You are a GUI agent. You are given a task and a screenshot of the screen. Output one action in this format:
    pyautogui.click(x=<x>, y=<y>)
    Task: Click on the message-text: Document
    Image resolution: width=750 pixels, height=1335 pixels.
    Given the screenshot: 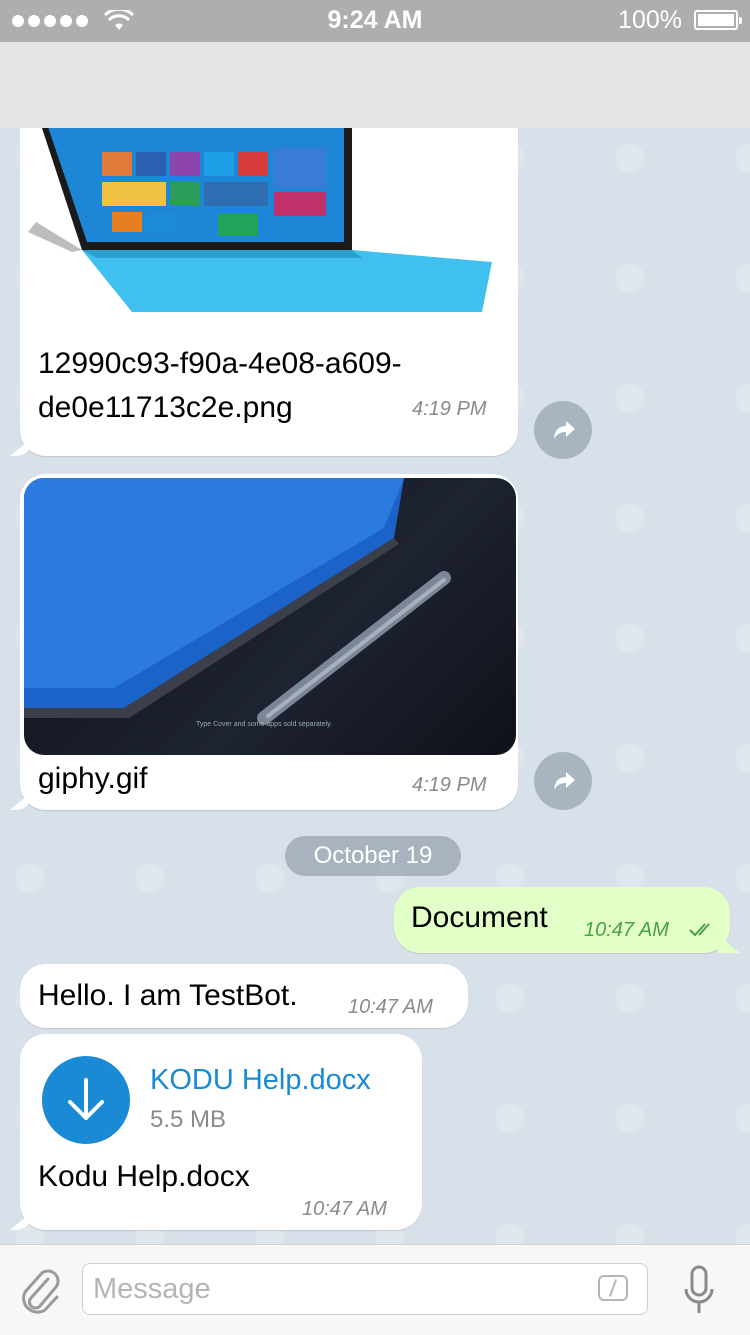 What is the action you would take?
    pyautogui.click(x=479, y=917)
    